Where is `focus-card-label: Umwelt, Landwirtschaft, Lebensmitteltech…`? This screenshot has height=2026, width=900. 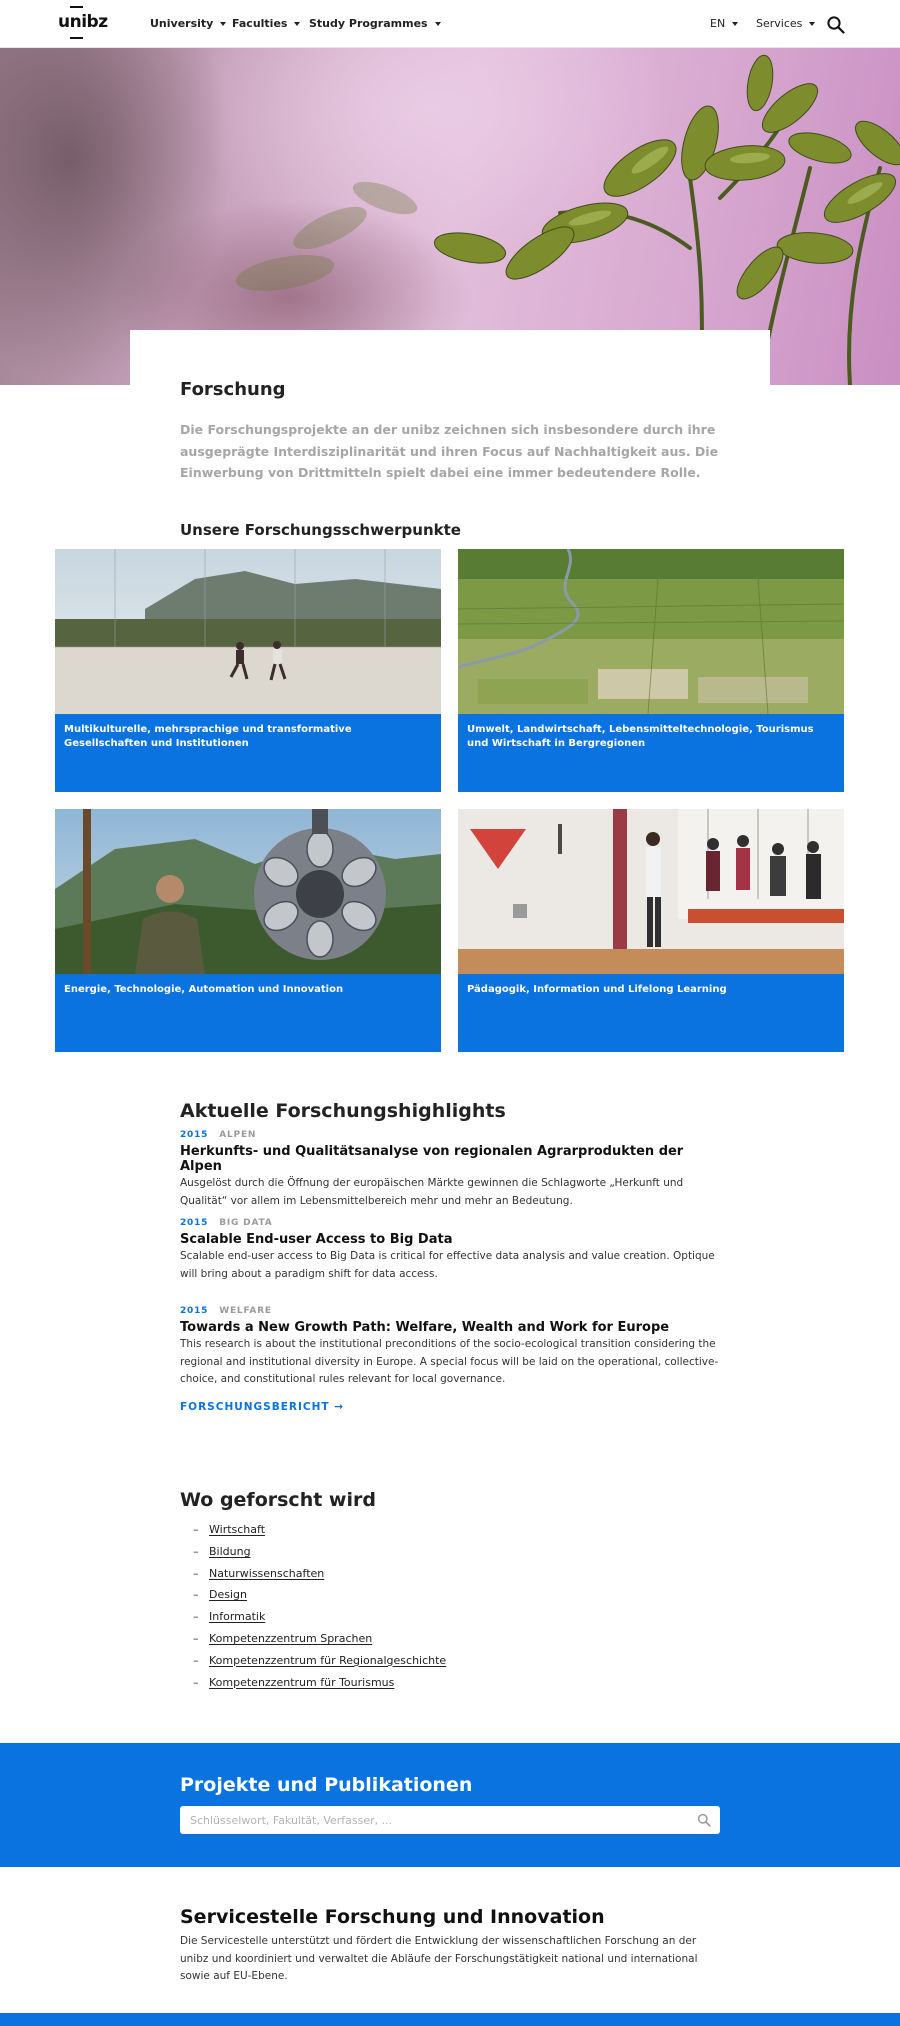 focus-card-label: Umwelt, Landwirtschaft, Lebensmitteltech… is located at coordinates (640, 736).